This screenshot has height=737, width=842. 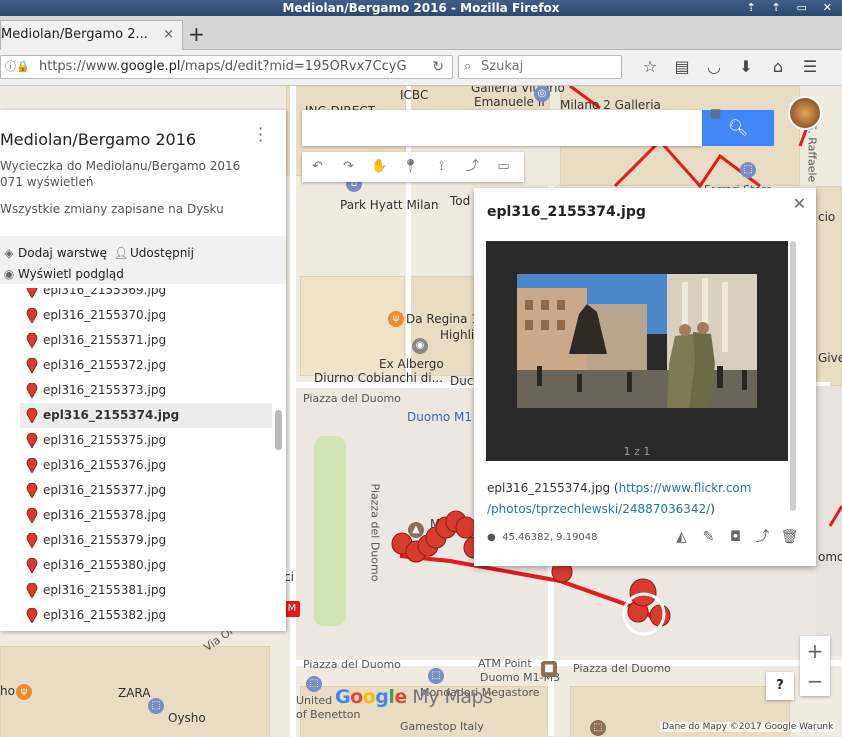 What do you see at coordinates (105, 615) in the screenshot?
I see `marker-list-label: epl316_2155382.jpg` at bounding box center [105, 615].